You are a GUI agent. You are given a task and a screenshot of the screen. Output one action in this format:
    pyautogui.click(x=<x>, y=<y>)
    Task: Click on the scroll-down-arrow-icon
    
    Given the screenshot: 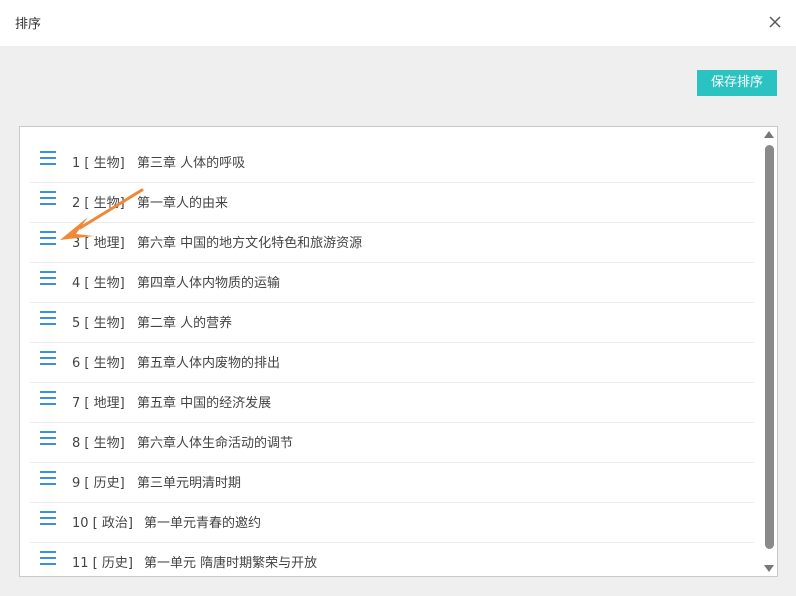 What is the action you would take?
    pyautogui.click(x=769, y=568)
    